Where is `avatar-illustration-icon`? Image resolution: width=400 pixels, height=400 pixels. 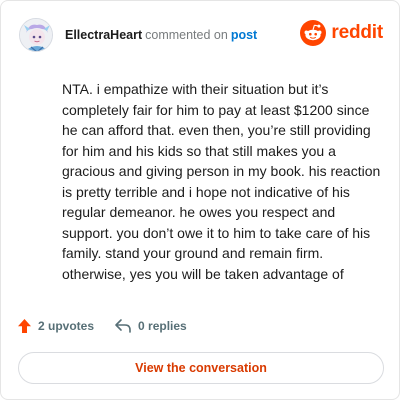 avatar-illustration-icon is located at coordinates (36, 35).